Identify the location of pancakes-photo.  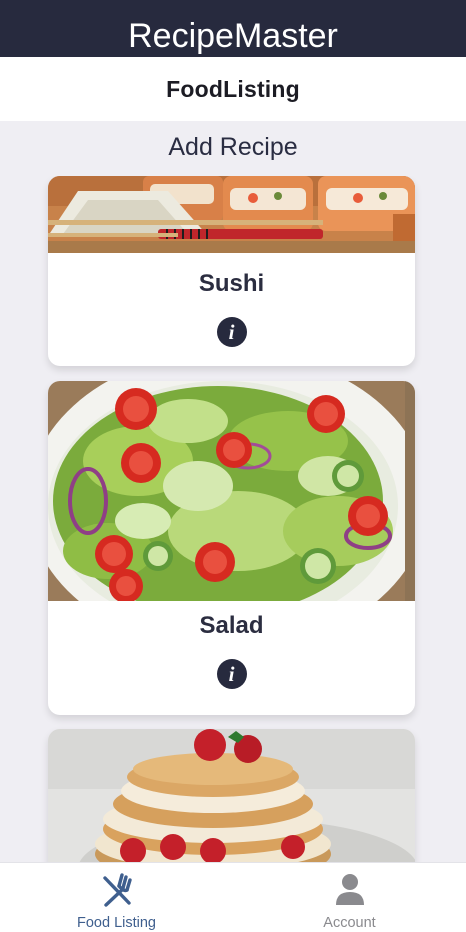
(231, 795).